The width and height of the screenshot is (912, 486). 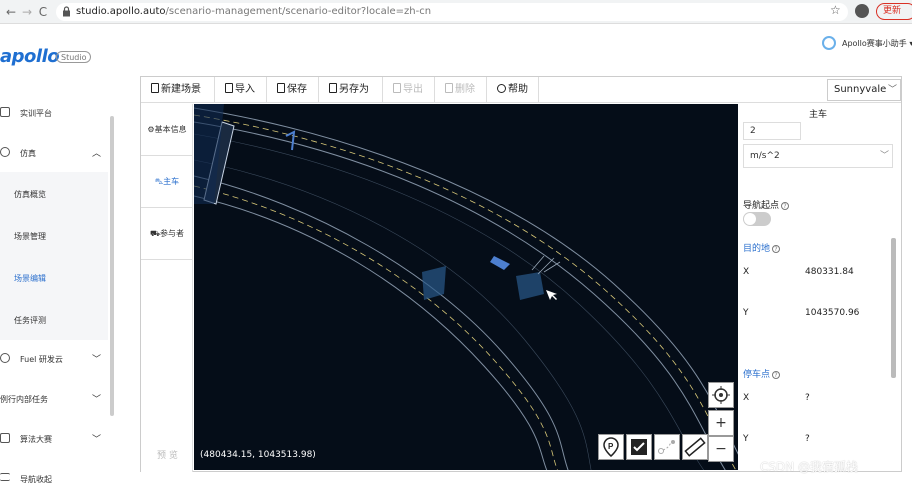 I want to click on apollo-logo: apollo, so click(x=30, y=56).